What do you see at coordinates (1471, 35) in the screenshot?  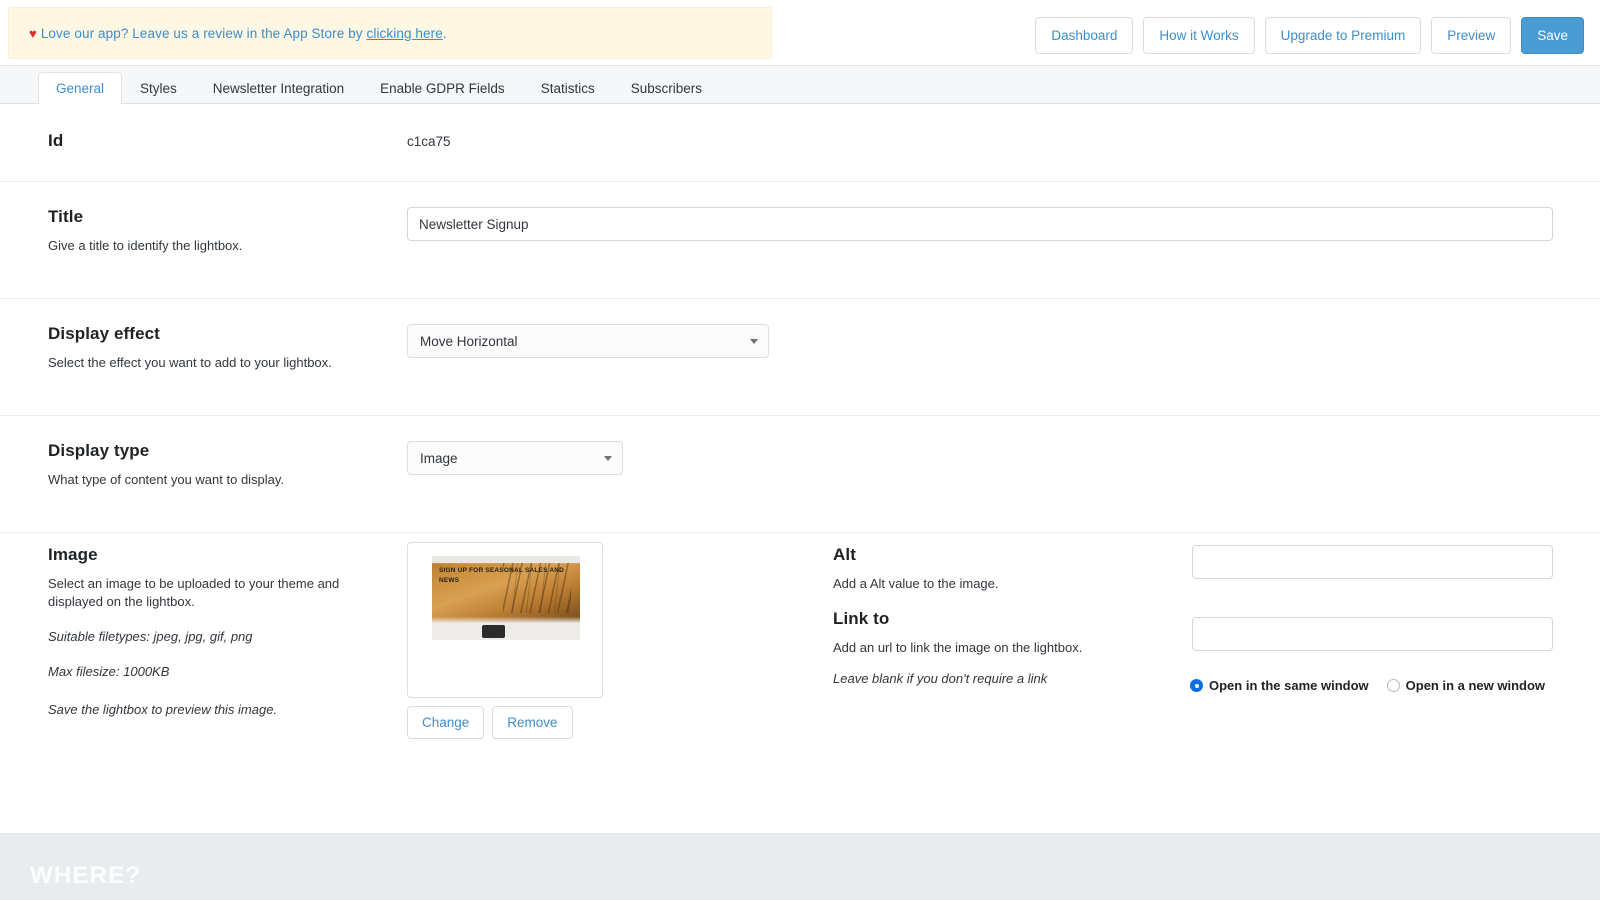 I see `preview-button: Preview` at bounding box center [1471, 35].